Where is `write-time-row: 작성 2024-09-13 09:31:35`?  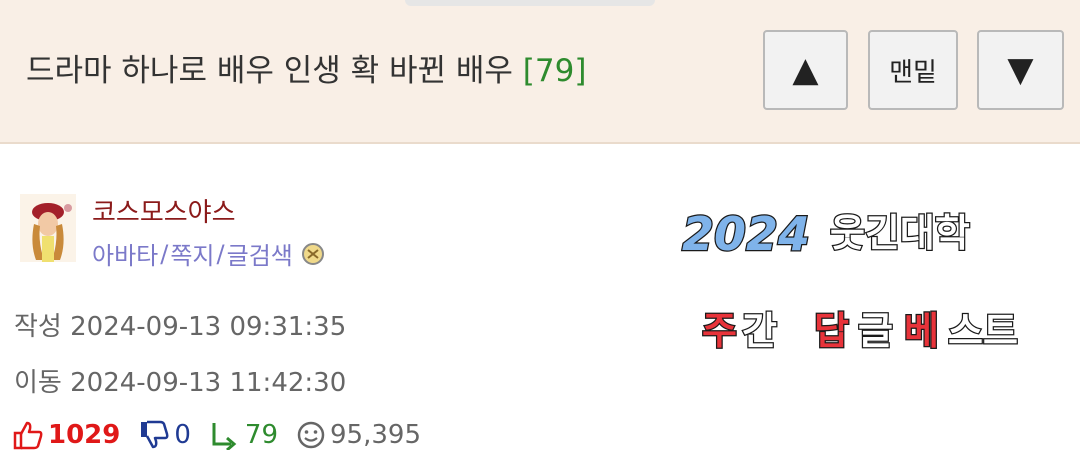
write-time-row: 작성 2024-09-13 09:31:35 is located at coordinates (180, 324).